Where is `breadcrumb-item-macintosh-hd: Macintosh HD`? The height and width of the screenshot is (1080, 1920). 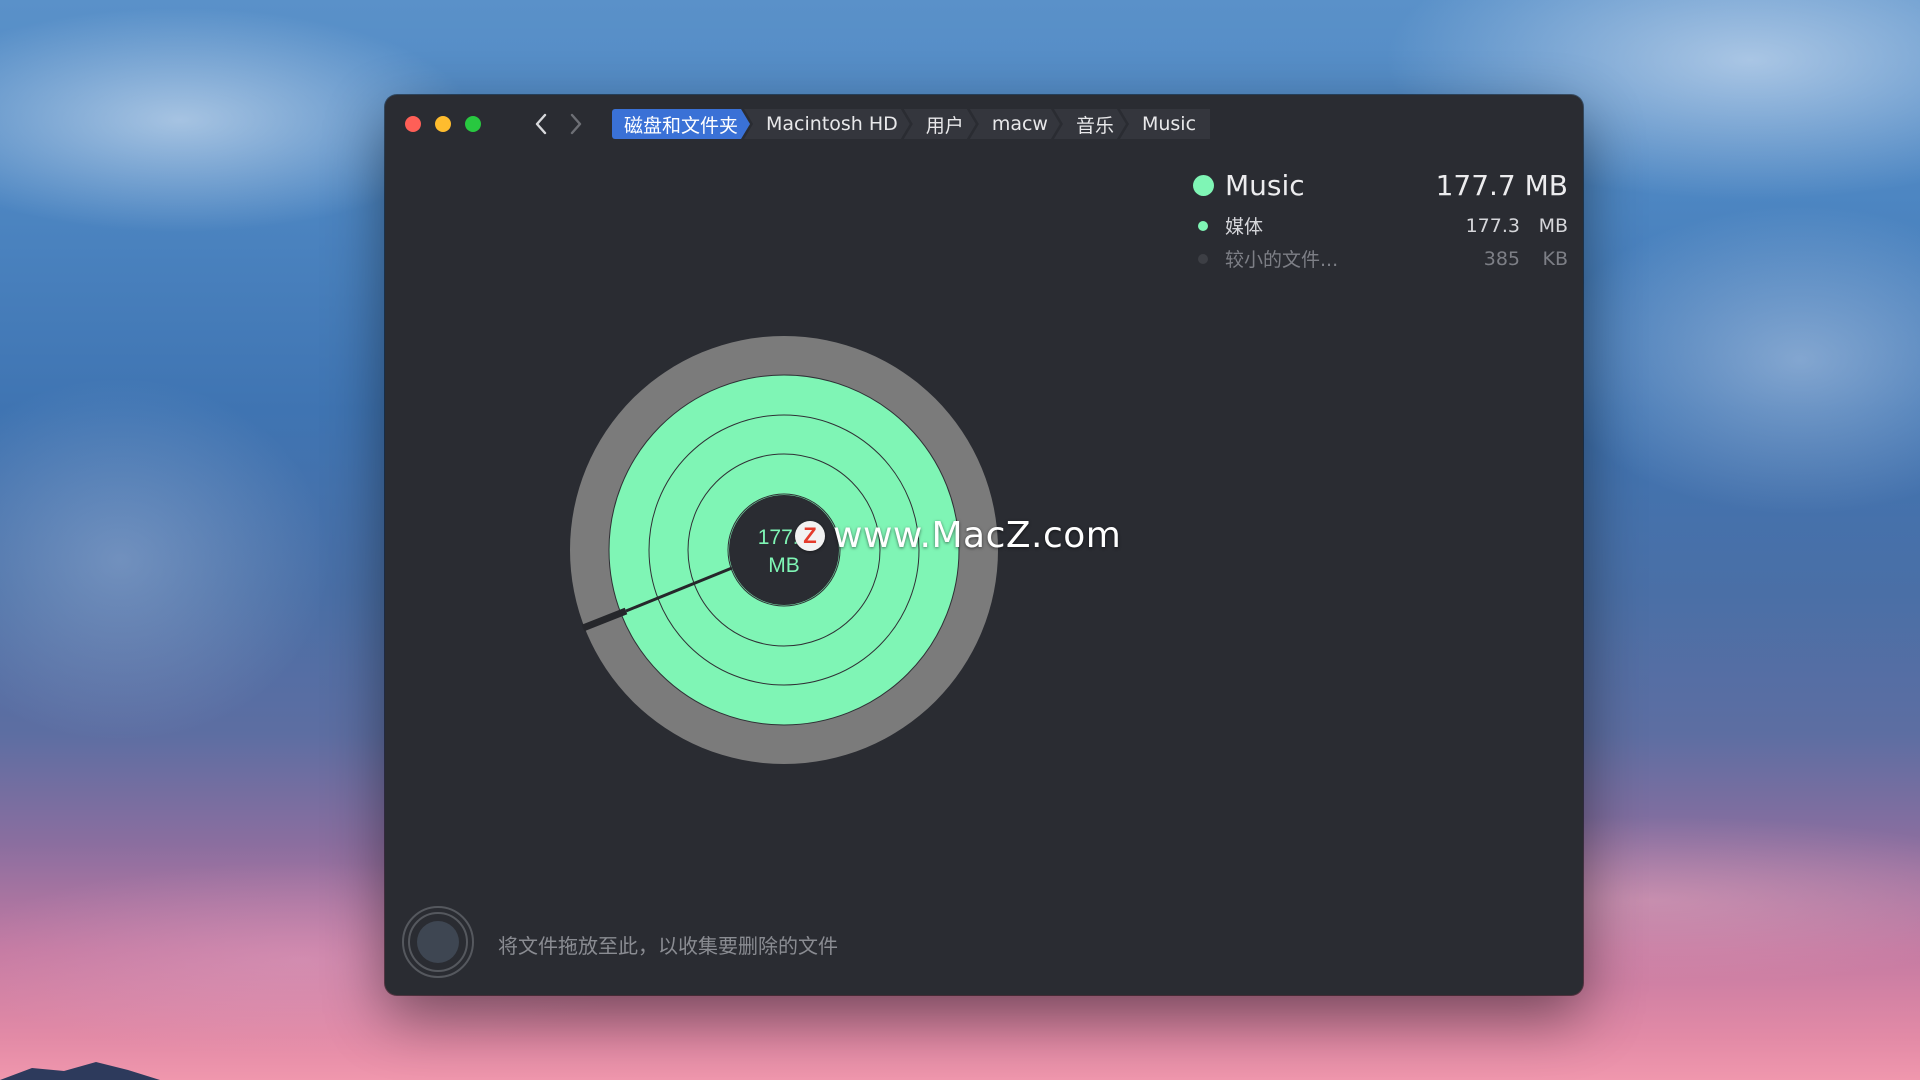
breadcrumb-item-macintosh-hd: Macintosh HD is located at coordinates (827, 124).